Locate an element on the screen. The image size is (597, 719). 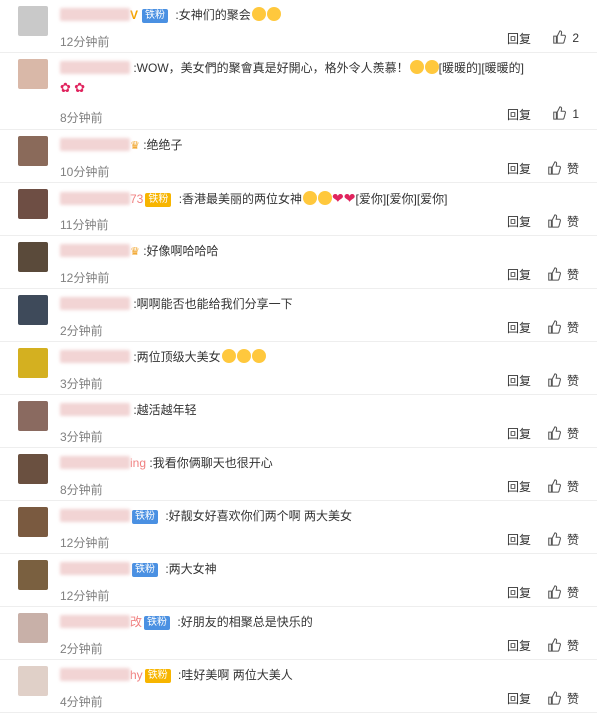
comment-text: hy 铁粉 :哇好美啊 两位大美人 is located at coordinates (176, 675).